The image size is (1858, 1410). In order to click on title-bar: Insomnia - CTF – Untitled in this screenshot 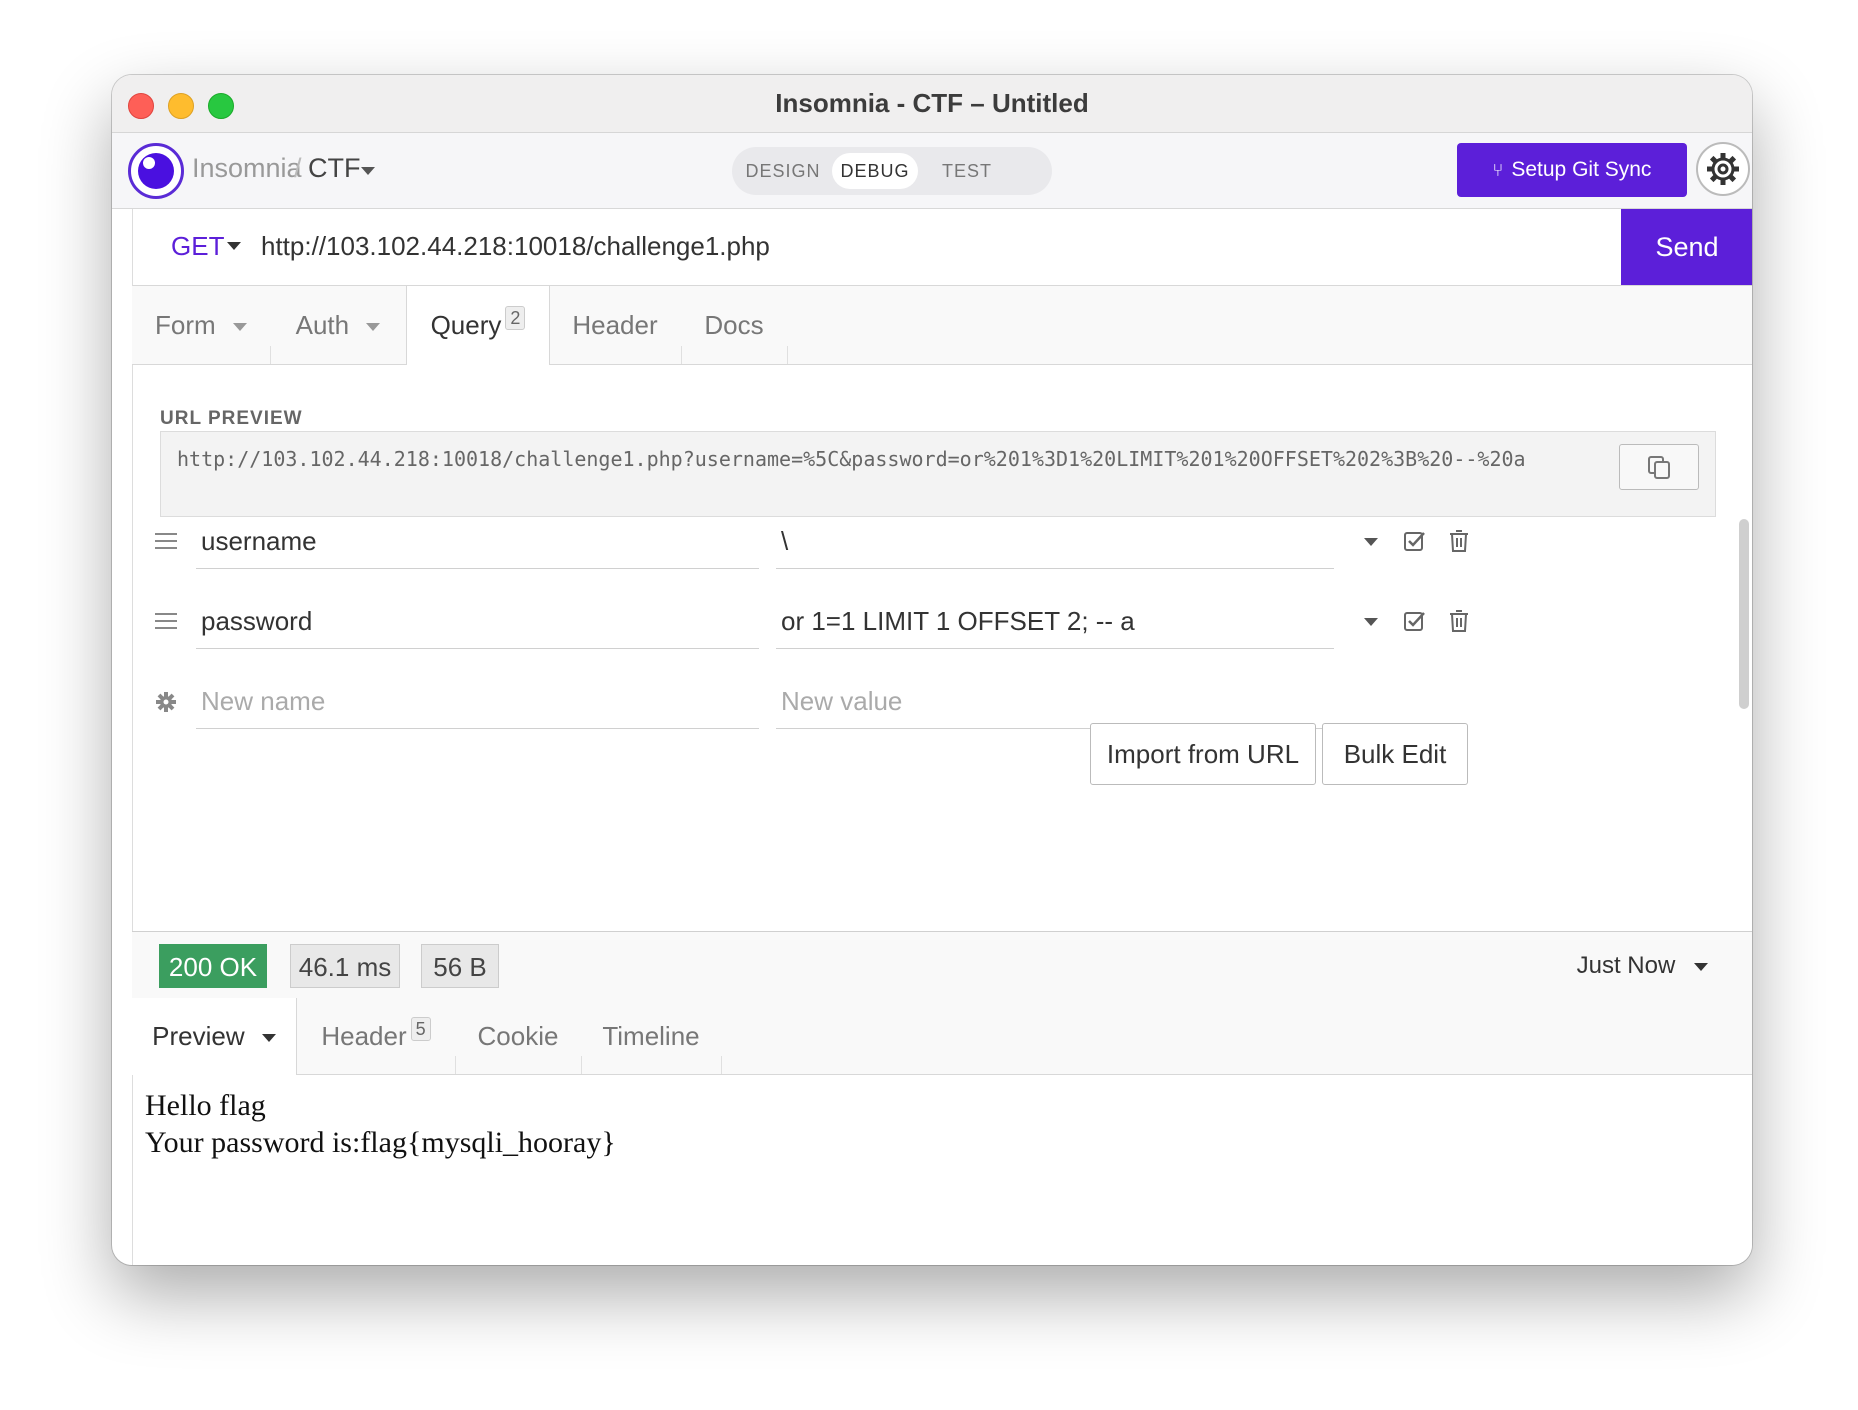, I will do `click(932, 104)`.